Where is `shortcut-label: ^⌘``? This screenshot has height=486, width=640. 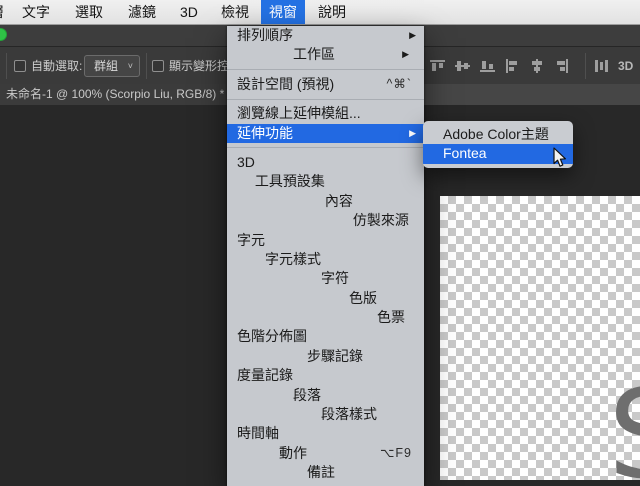
shortcut-label: ^⌘` is located at coordinates (399, 83).